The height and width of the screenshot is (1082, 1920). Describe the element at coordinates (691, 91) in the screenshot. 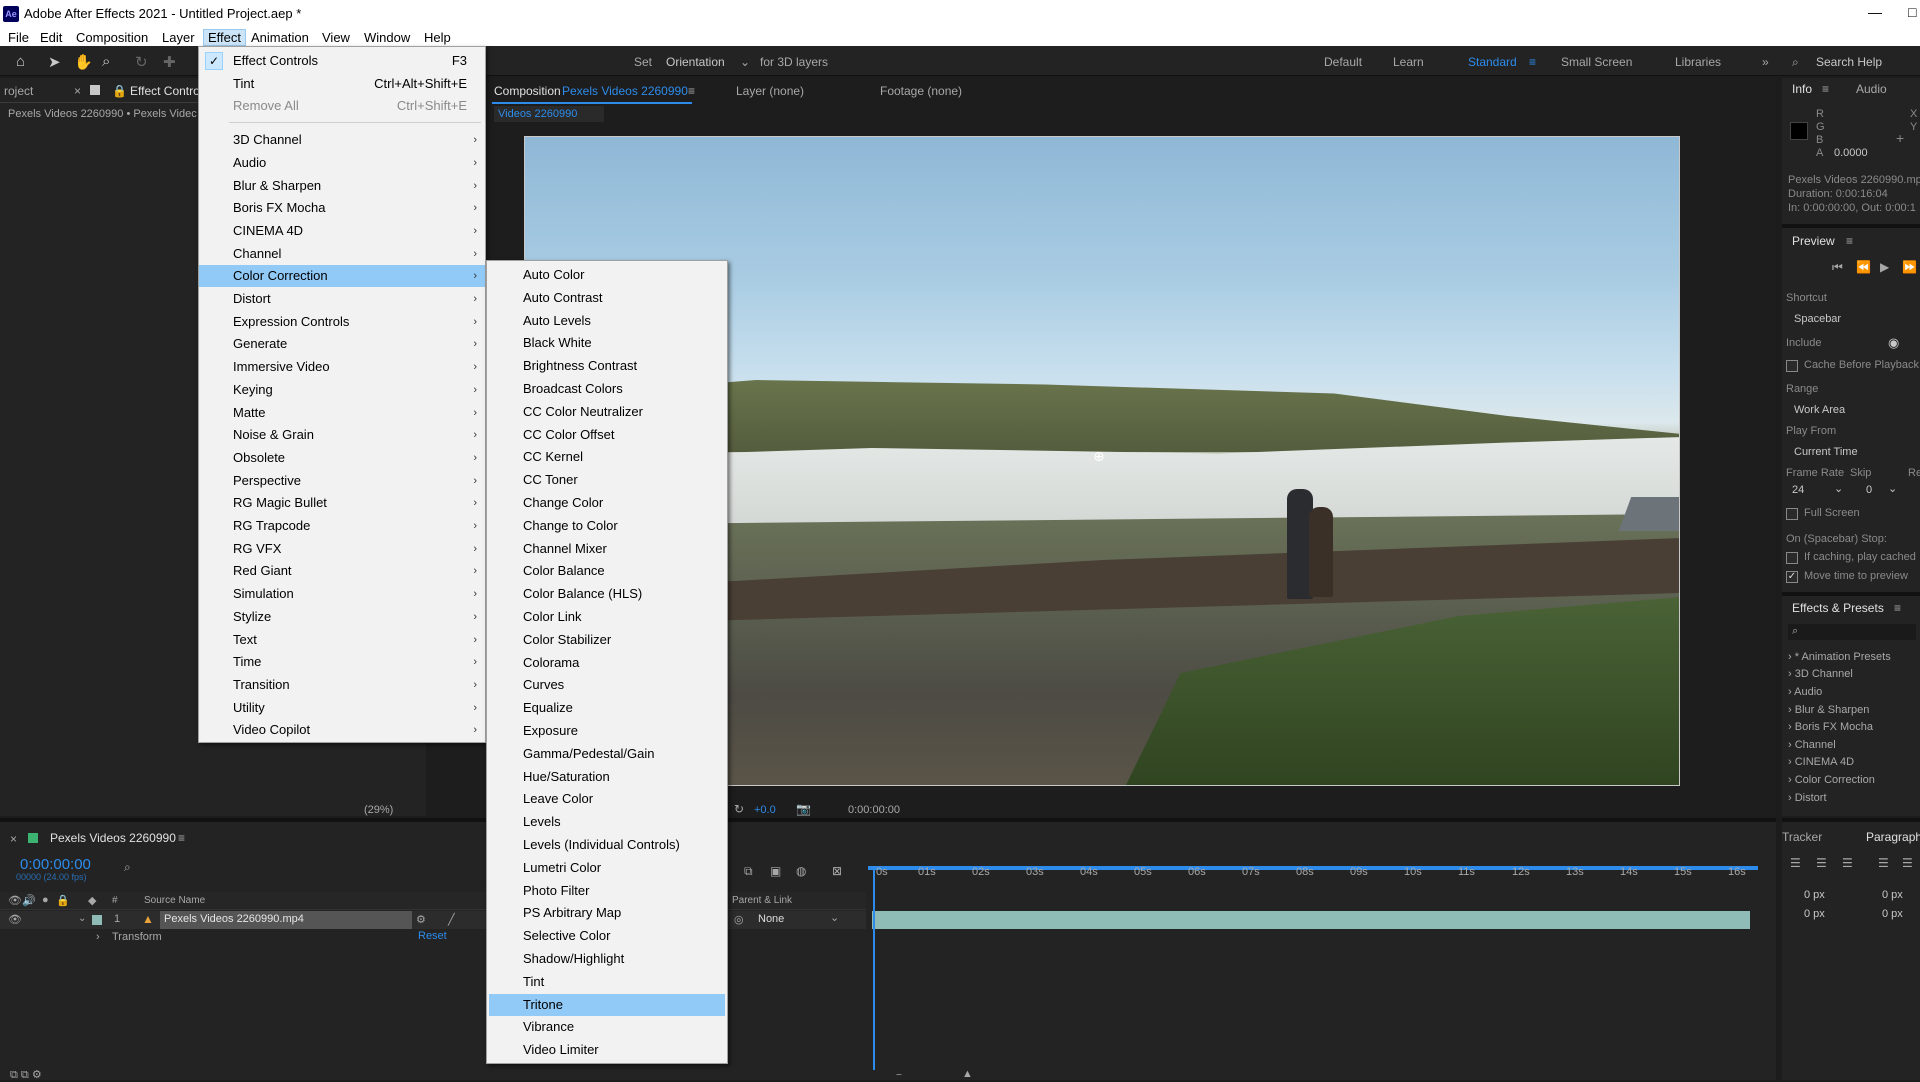

I see `composition-menu-icon: ≡` at that location.